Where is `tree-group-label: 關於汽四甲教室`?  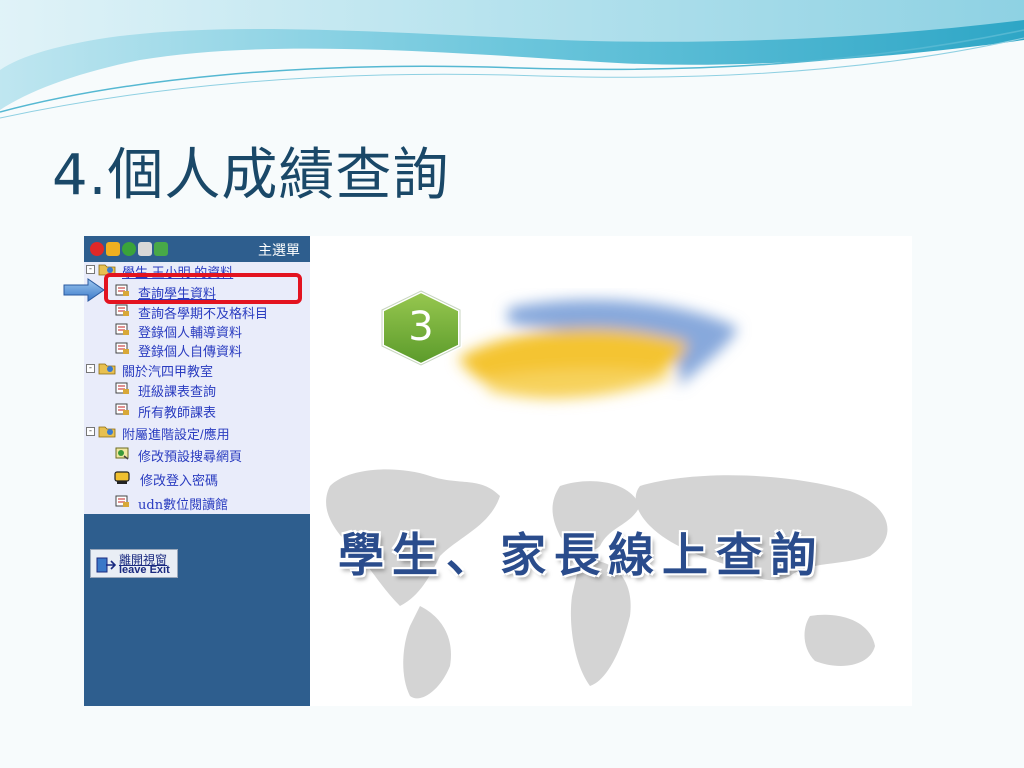 tree-group-label: 關於汽四甲教室 is located at coordinates (168, 371).